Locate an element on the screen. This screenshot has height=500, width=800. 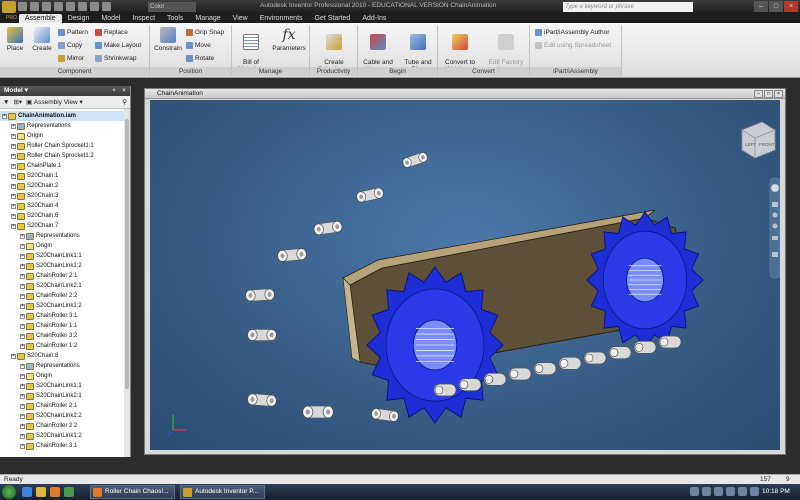
shrinkwrap-button: Shrinkwrap is located at coordinates (116, 58).